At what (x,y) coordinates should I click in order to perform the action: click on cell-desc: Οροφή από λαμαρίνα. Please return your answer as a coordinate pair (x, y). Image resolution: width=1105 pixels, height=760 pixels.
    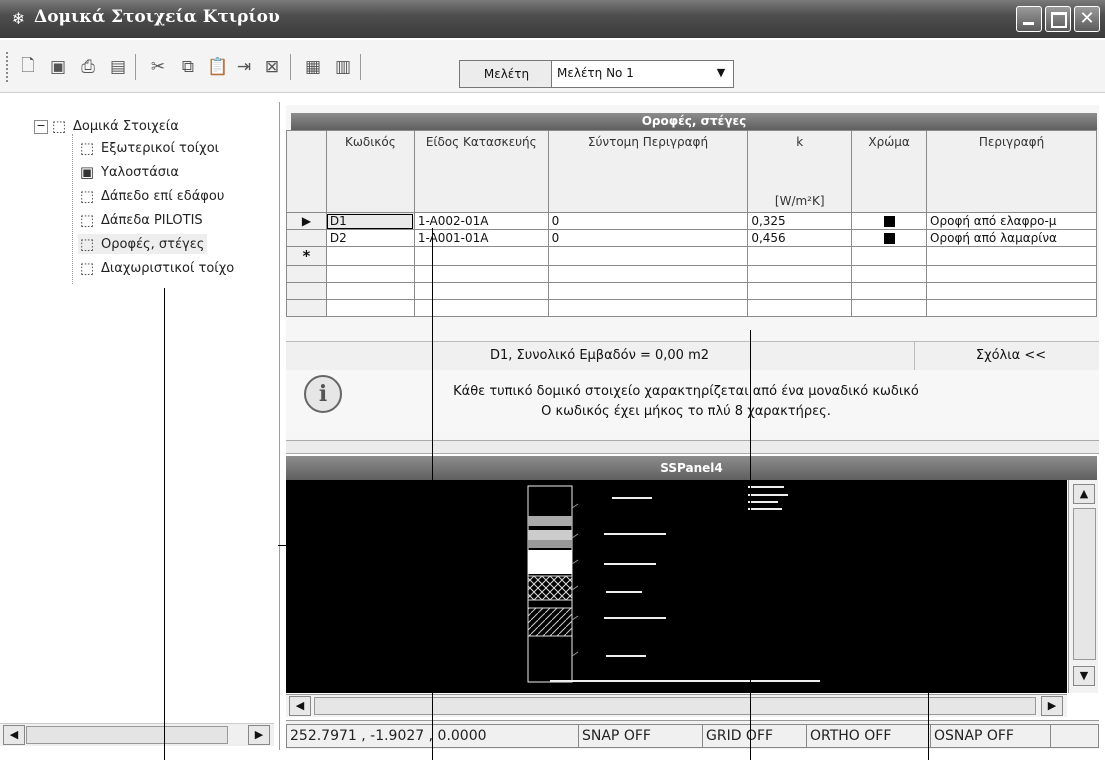
    Looking at the image, I should click on (1011, 238).